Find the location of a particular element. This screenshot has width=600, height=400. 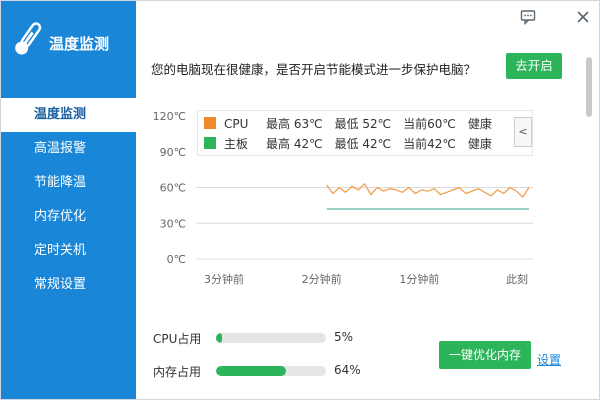

legend-collapse-button: < is located at coordinates (523, 132).